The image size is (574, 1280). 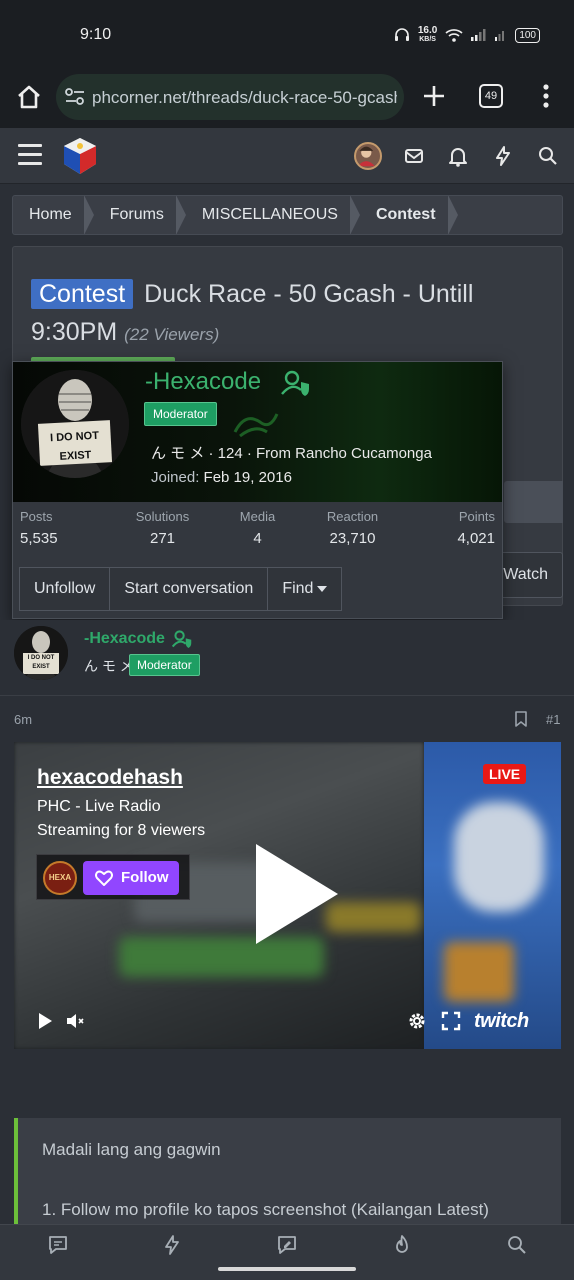 I want to click on member-joined: Joined: Feb 19, 2016, so click(x=221, y=477).